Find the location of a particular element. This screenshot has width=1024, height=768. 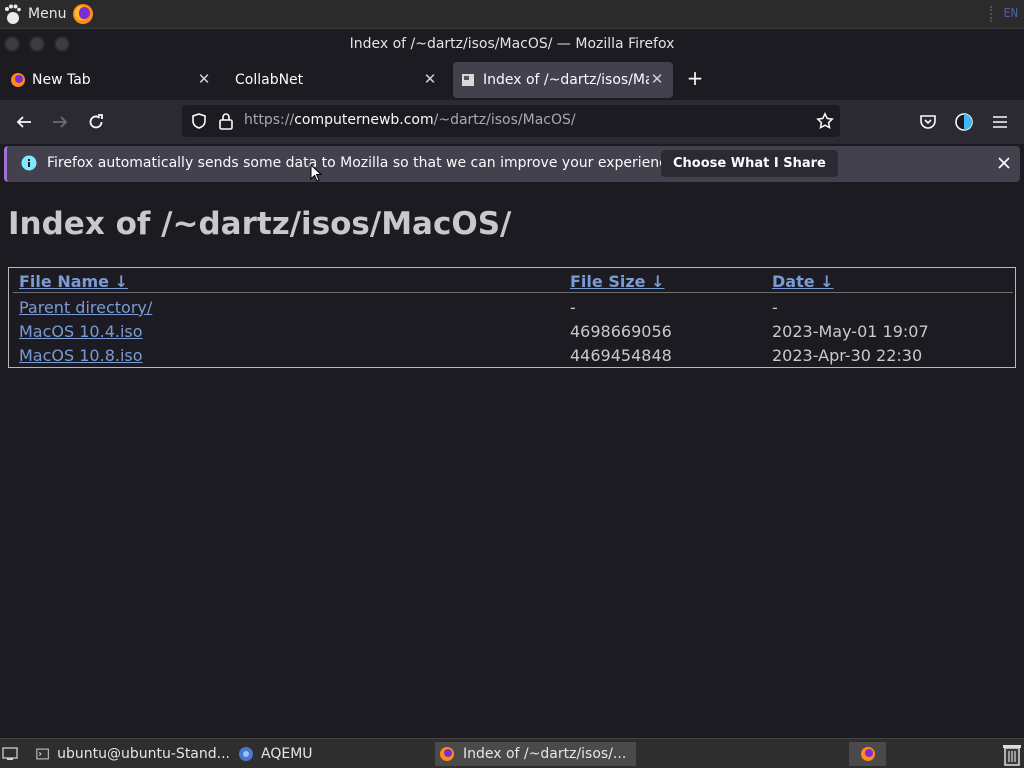

keyboard-layout-indicator: EN is located at coordinates (1011, 13).